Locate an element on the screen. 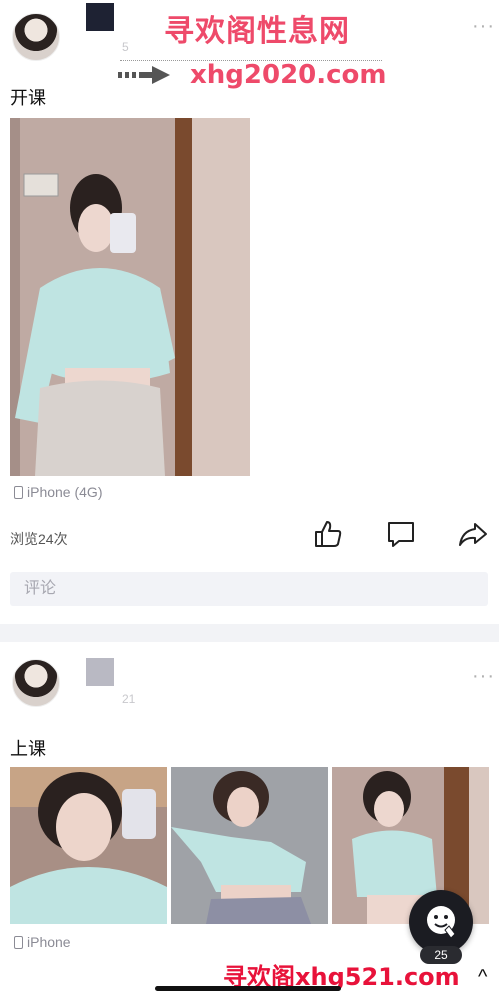 The height and width of the screenshot is (1000, 499). post-time: 21 is located at coordinates (129, 699).